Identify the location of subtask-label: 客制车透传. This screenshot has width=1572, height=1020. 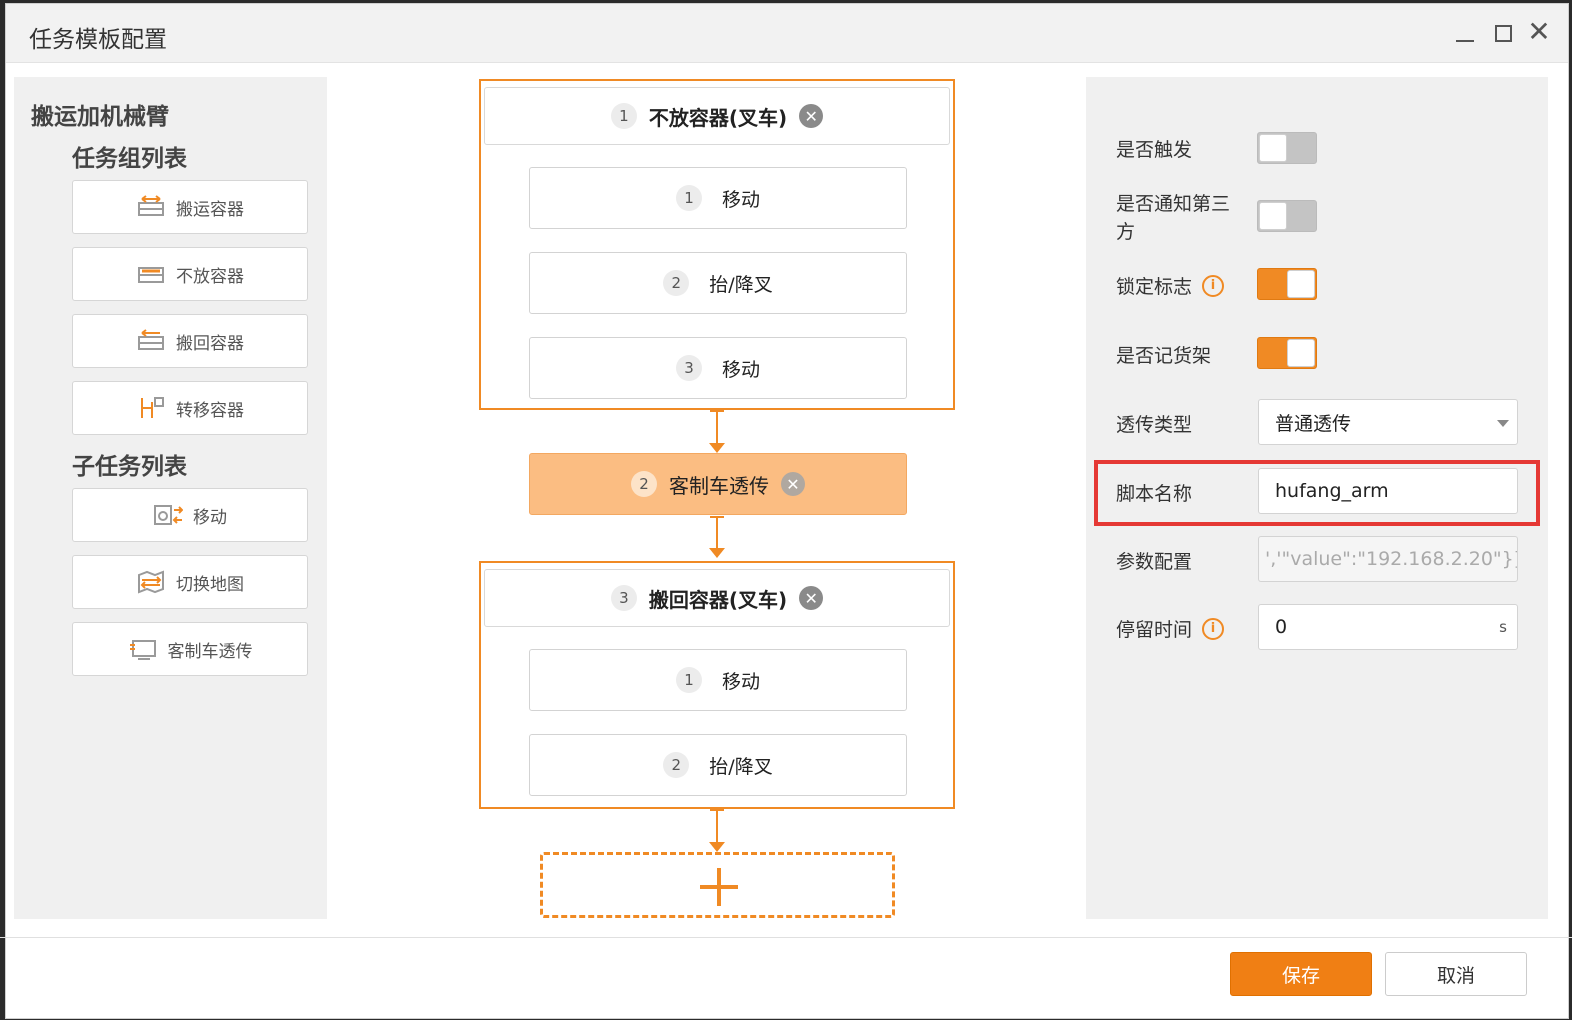
(210, 651).